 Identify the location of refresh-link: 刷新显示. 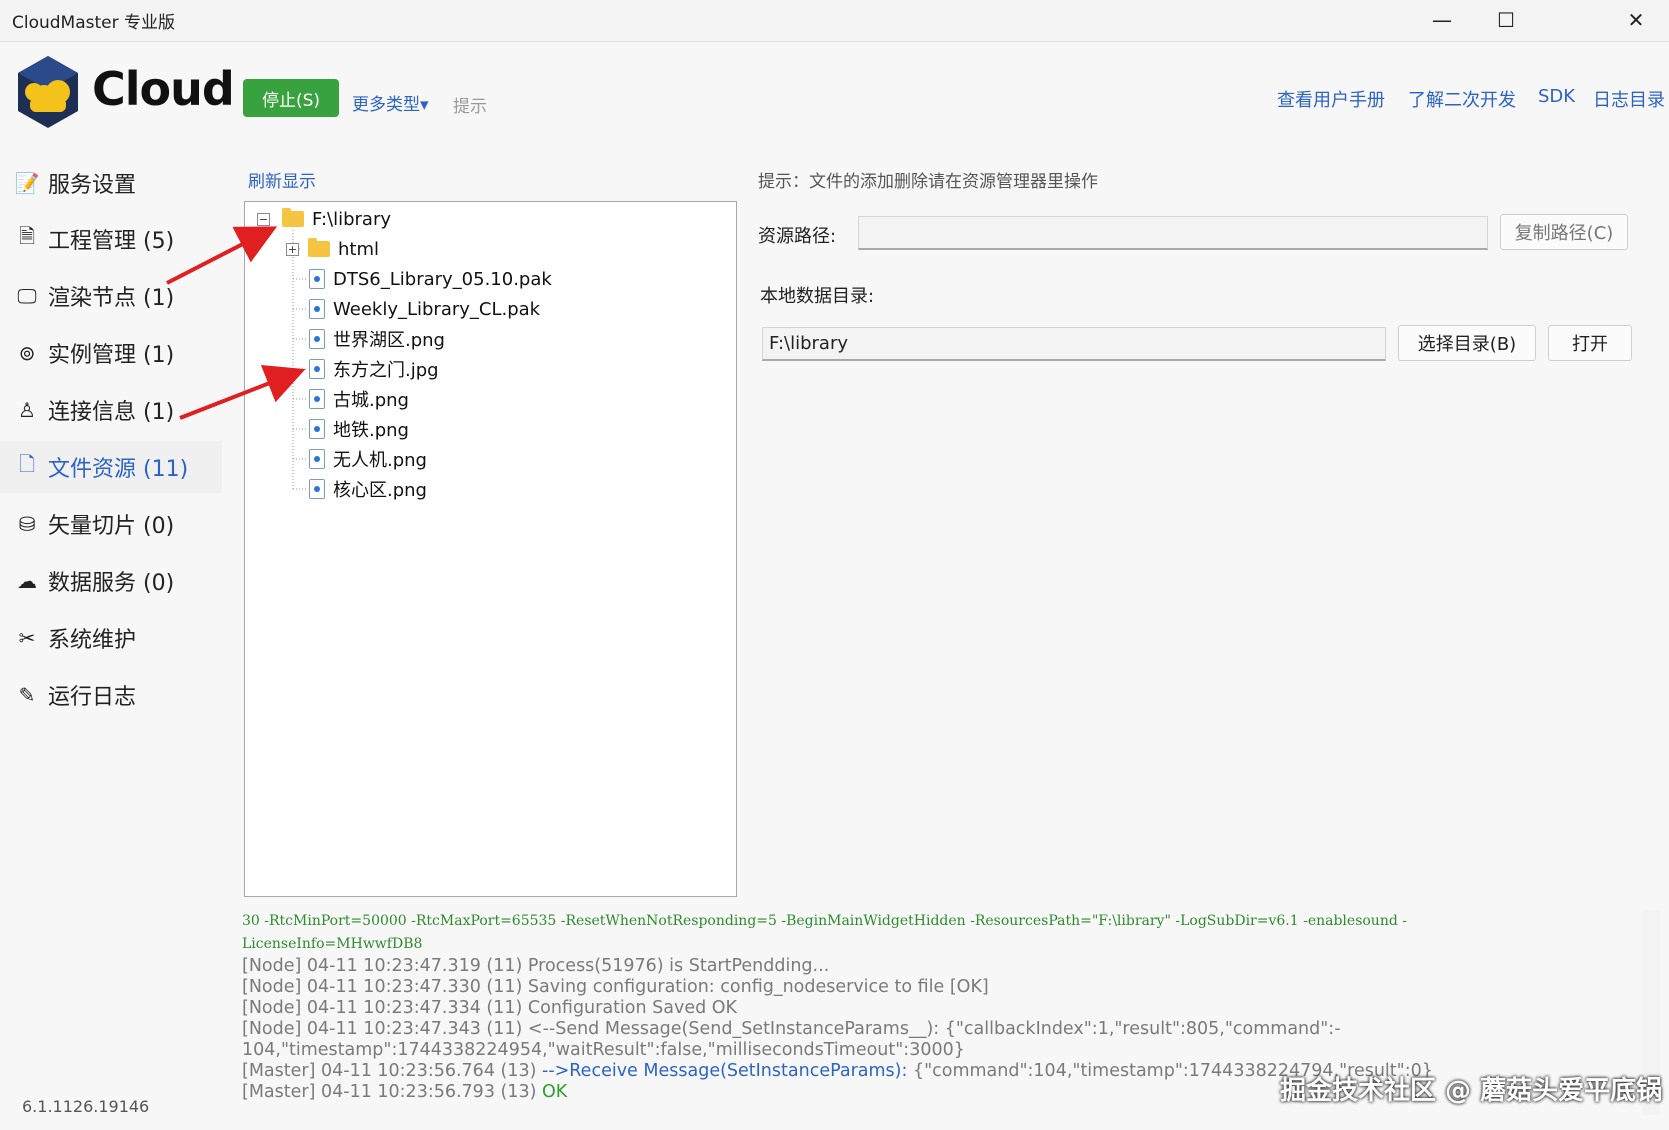
(282, 179).